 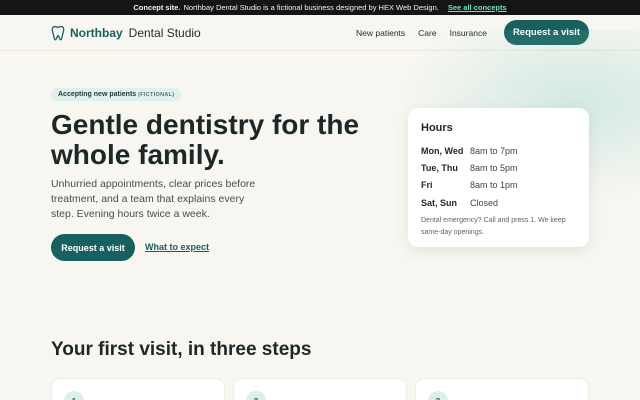 I want to click on hours-row: Sat, Sun Closed, so click(x=498, y=202).